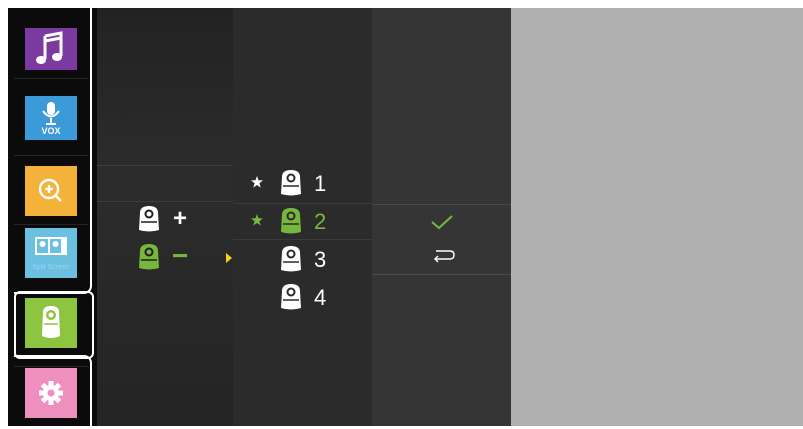  Describe the element at coordinates (302, 183) in the screenshot. I see `camera-list-item: 1` at that location.